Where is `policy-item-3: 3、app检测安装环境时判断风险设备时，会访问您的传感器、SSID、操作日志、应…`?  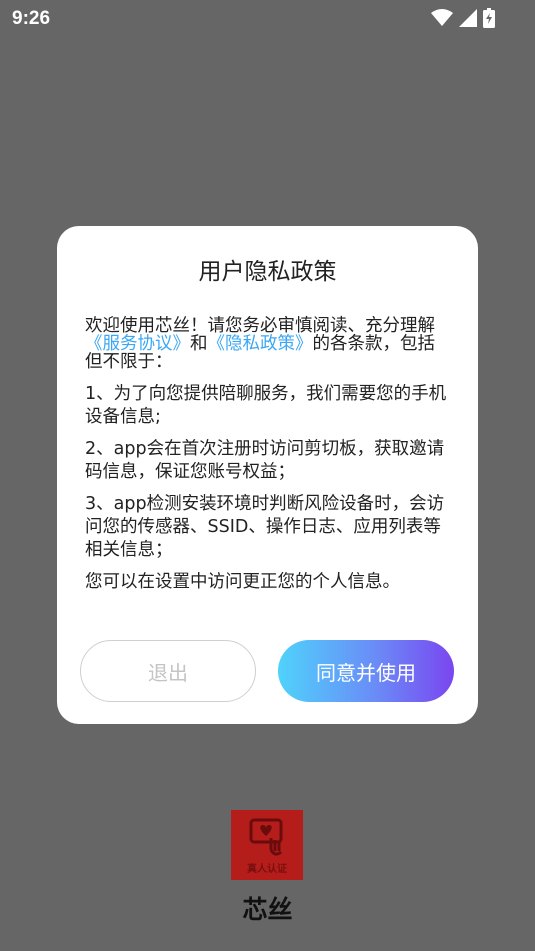 policy-item-3: 3、app检测安装环境时判断风险设备时，会访问您的传感器、SSID、操作日志、应… is located at coordinates (265, 527).